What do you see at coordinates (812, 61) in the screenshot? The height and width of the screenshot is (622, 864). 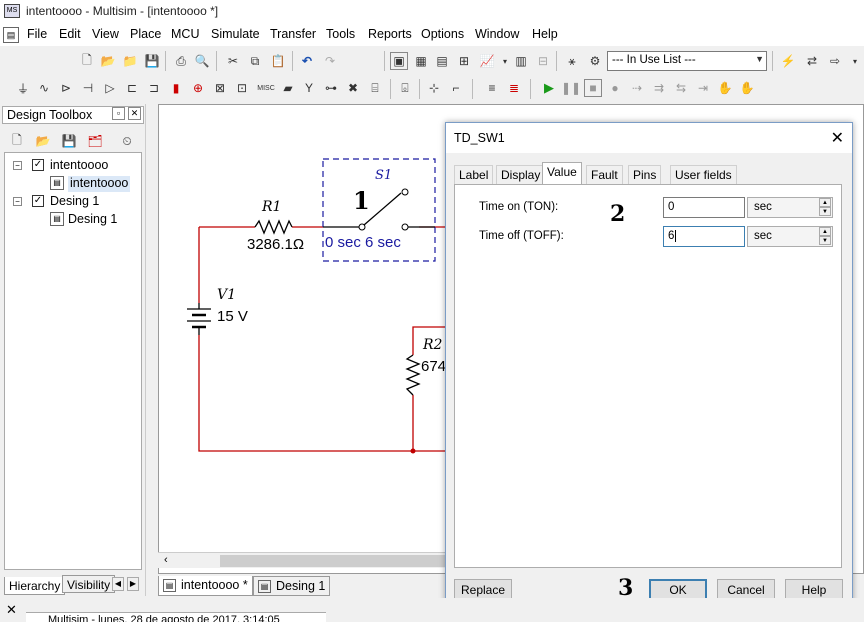 I see `transfer-icon: ⇄` at bounding box center [812, 61].